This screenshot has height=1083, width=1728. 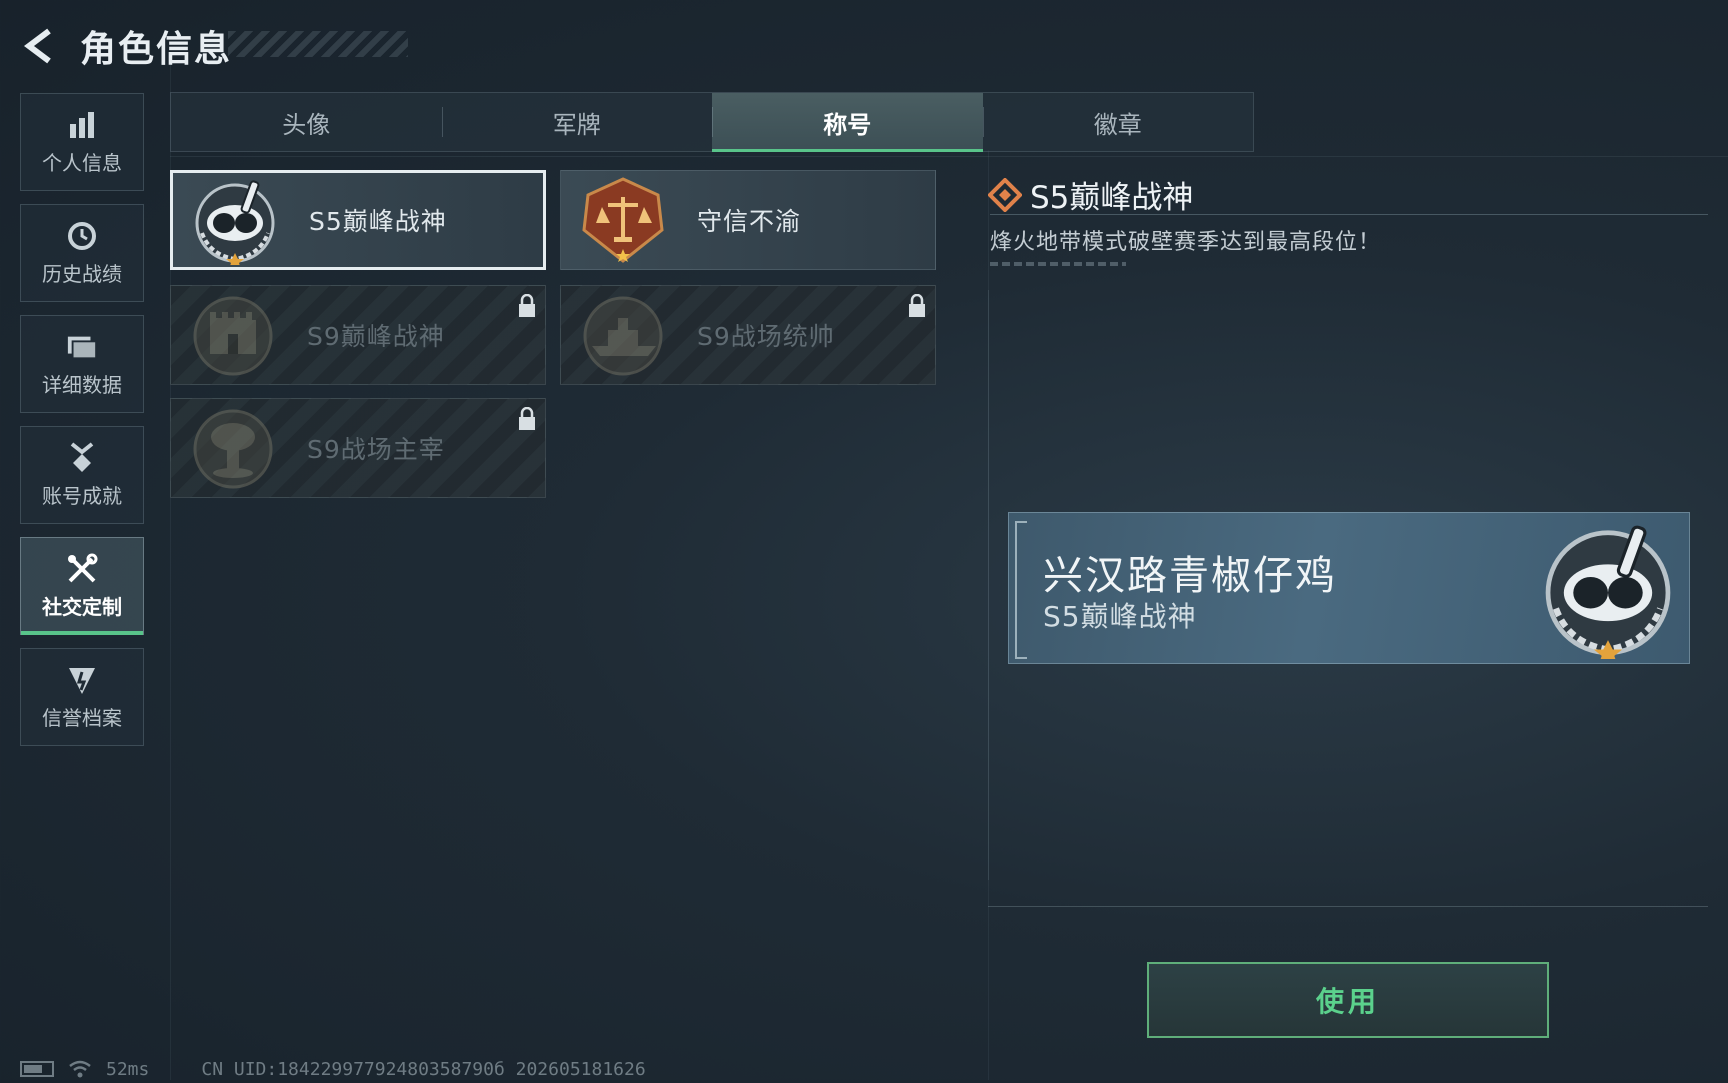 What do you see at coordinates (82, 236) in the screenshot?
I see `clock-icon` at bounding box center [82, 236].